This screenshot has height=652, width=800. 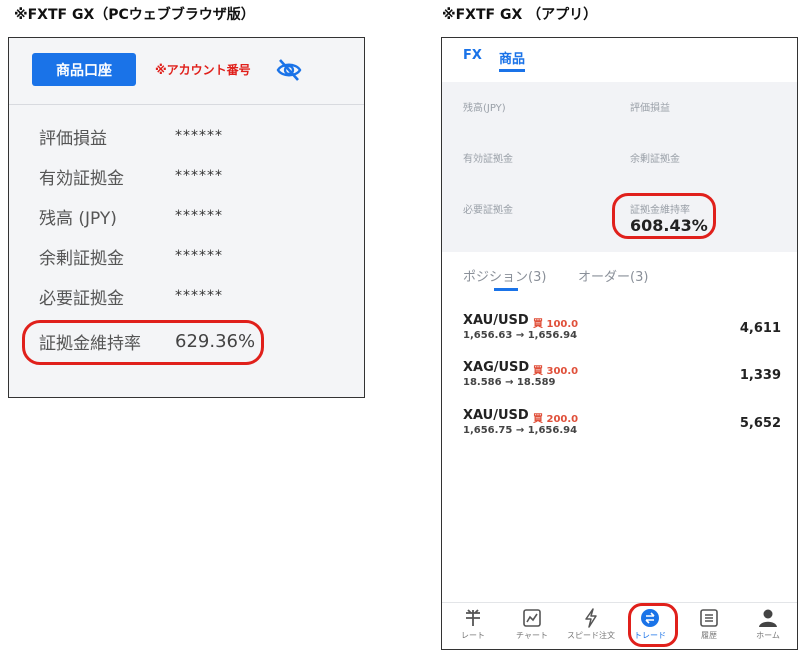 What do you see at coordinates (73, 138) in the screenshot?
I see `row-label: 評価損益` at bounding box center [73, 138].